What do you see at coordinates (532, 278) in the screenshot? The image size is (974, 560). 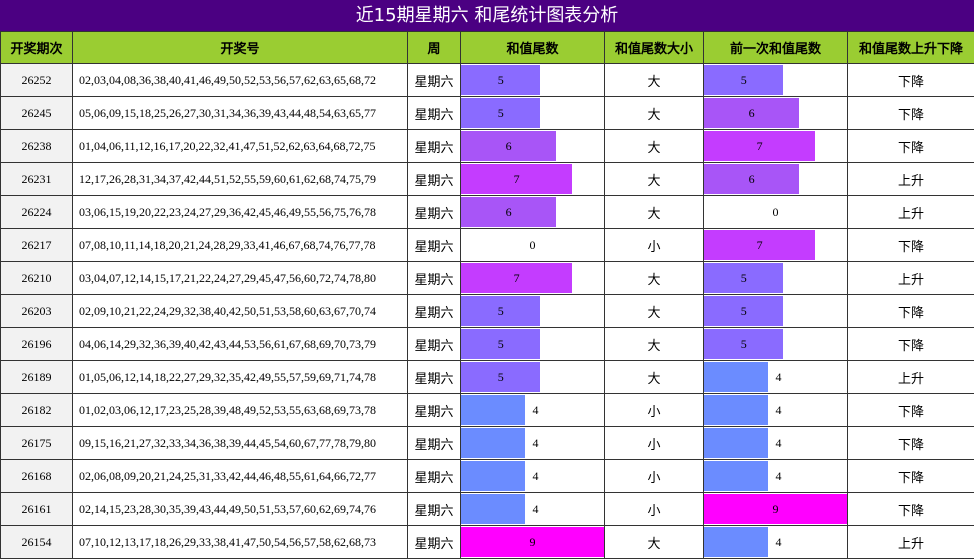 I see `tail-cell: 7` at bounding box center [532, 278].